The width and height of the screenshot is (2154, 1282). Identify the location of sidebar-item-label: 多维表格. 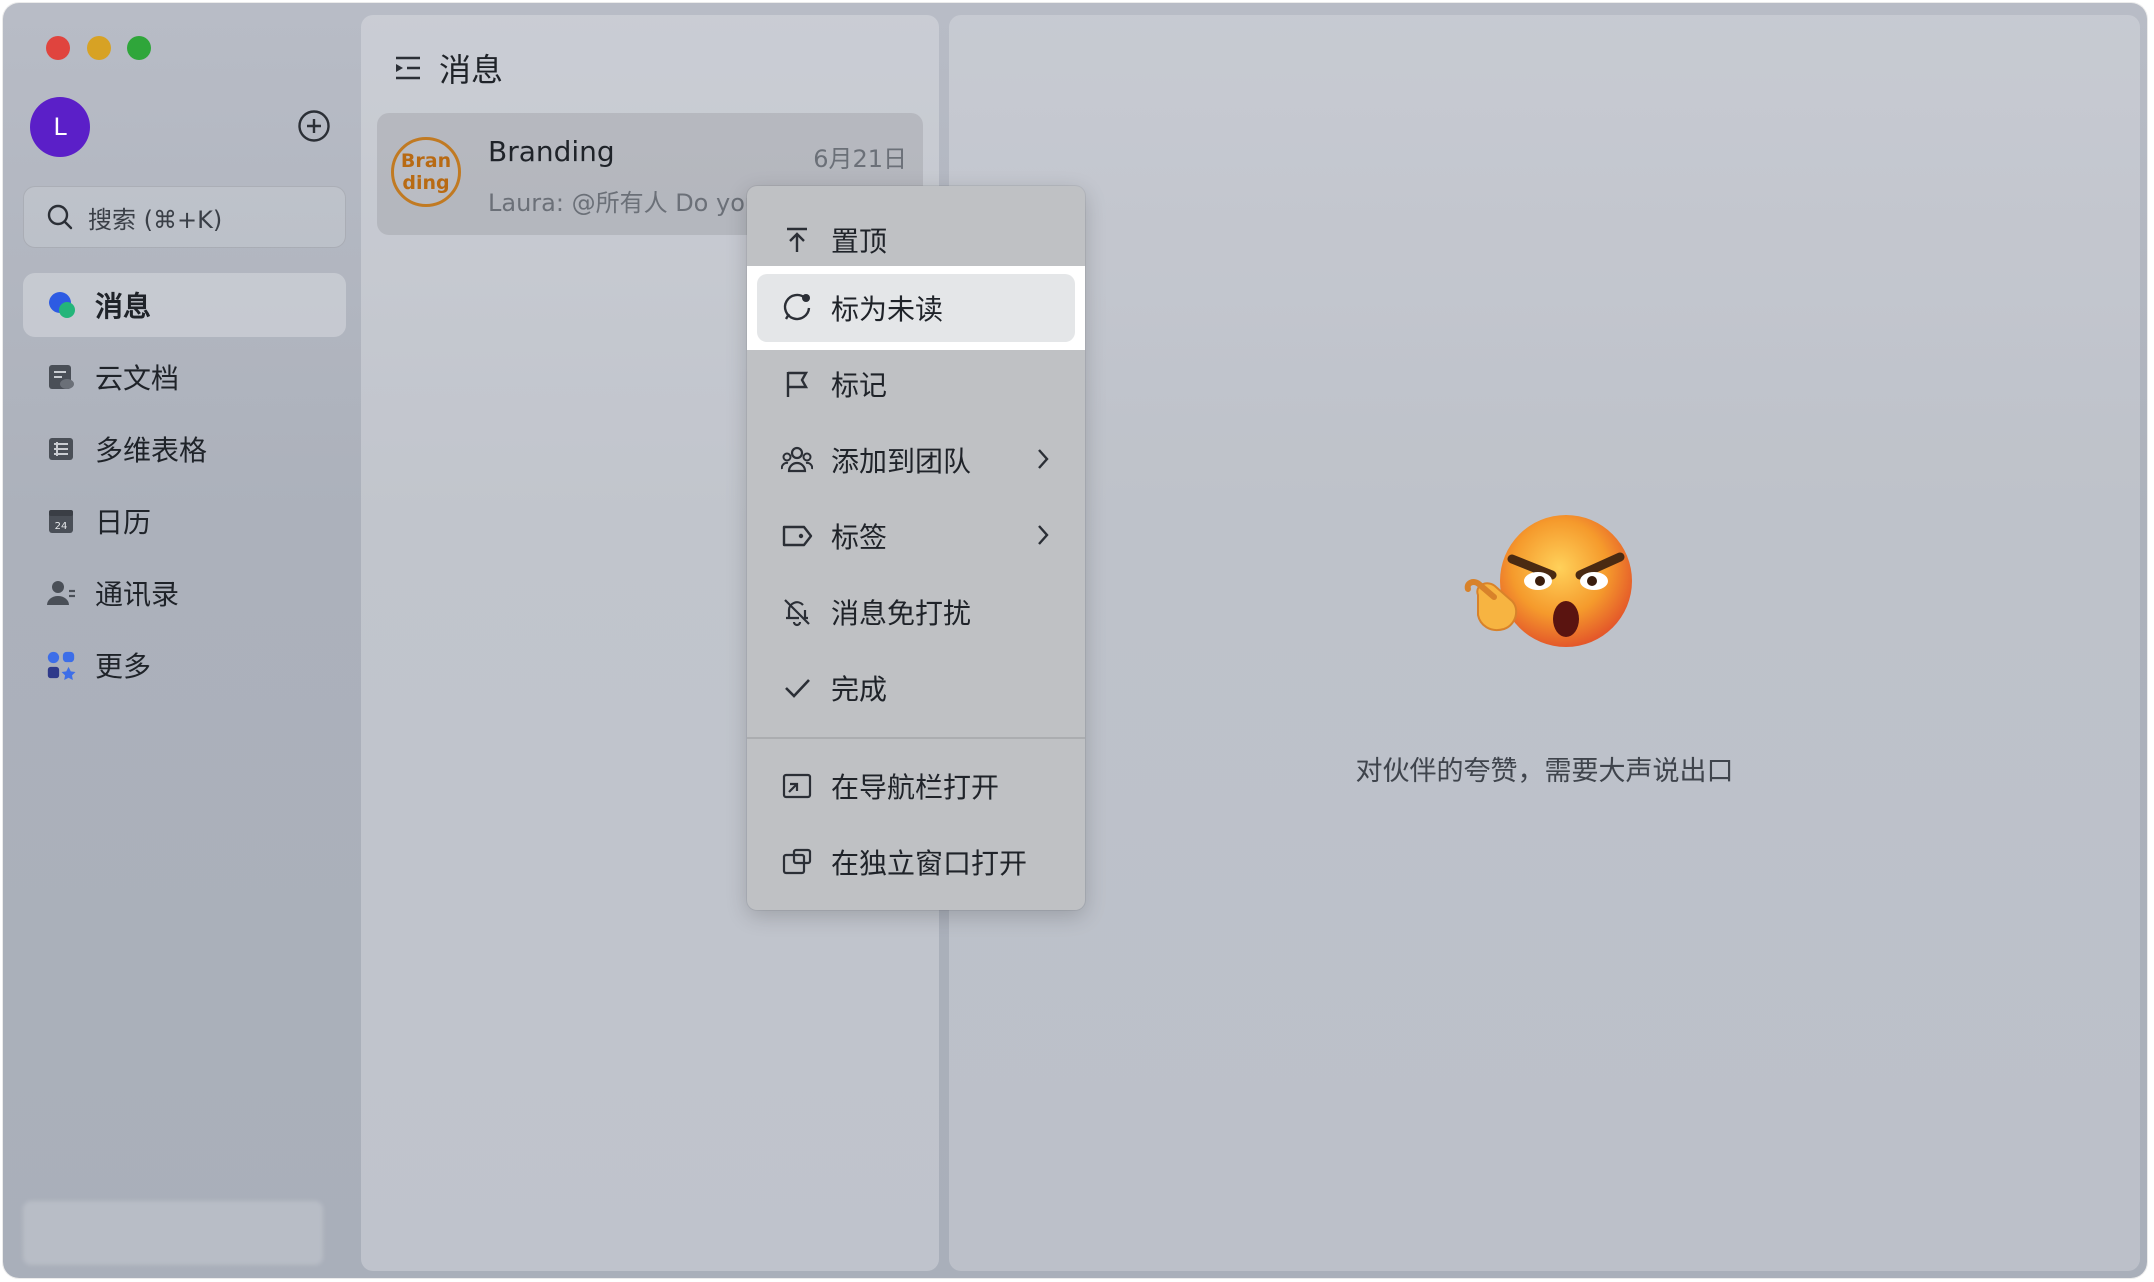
(151, 450).